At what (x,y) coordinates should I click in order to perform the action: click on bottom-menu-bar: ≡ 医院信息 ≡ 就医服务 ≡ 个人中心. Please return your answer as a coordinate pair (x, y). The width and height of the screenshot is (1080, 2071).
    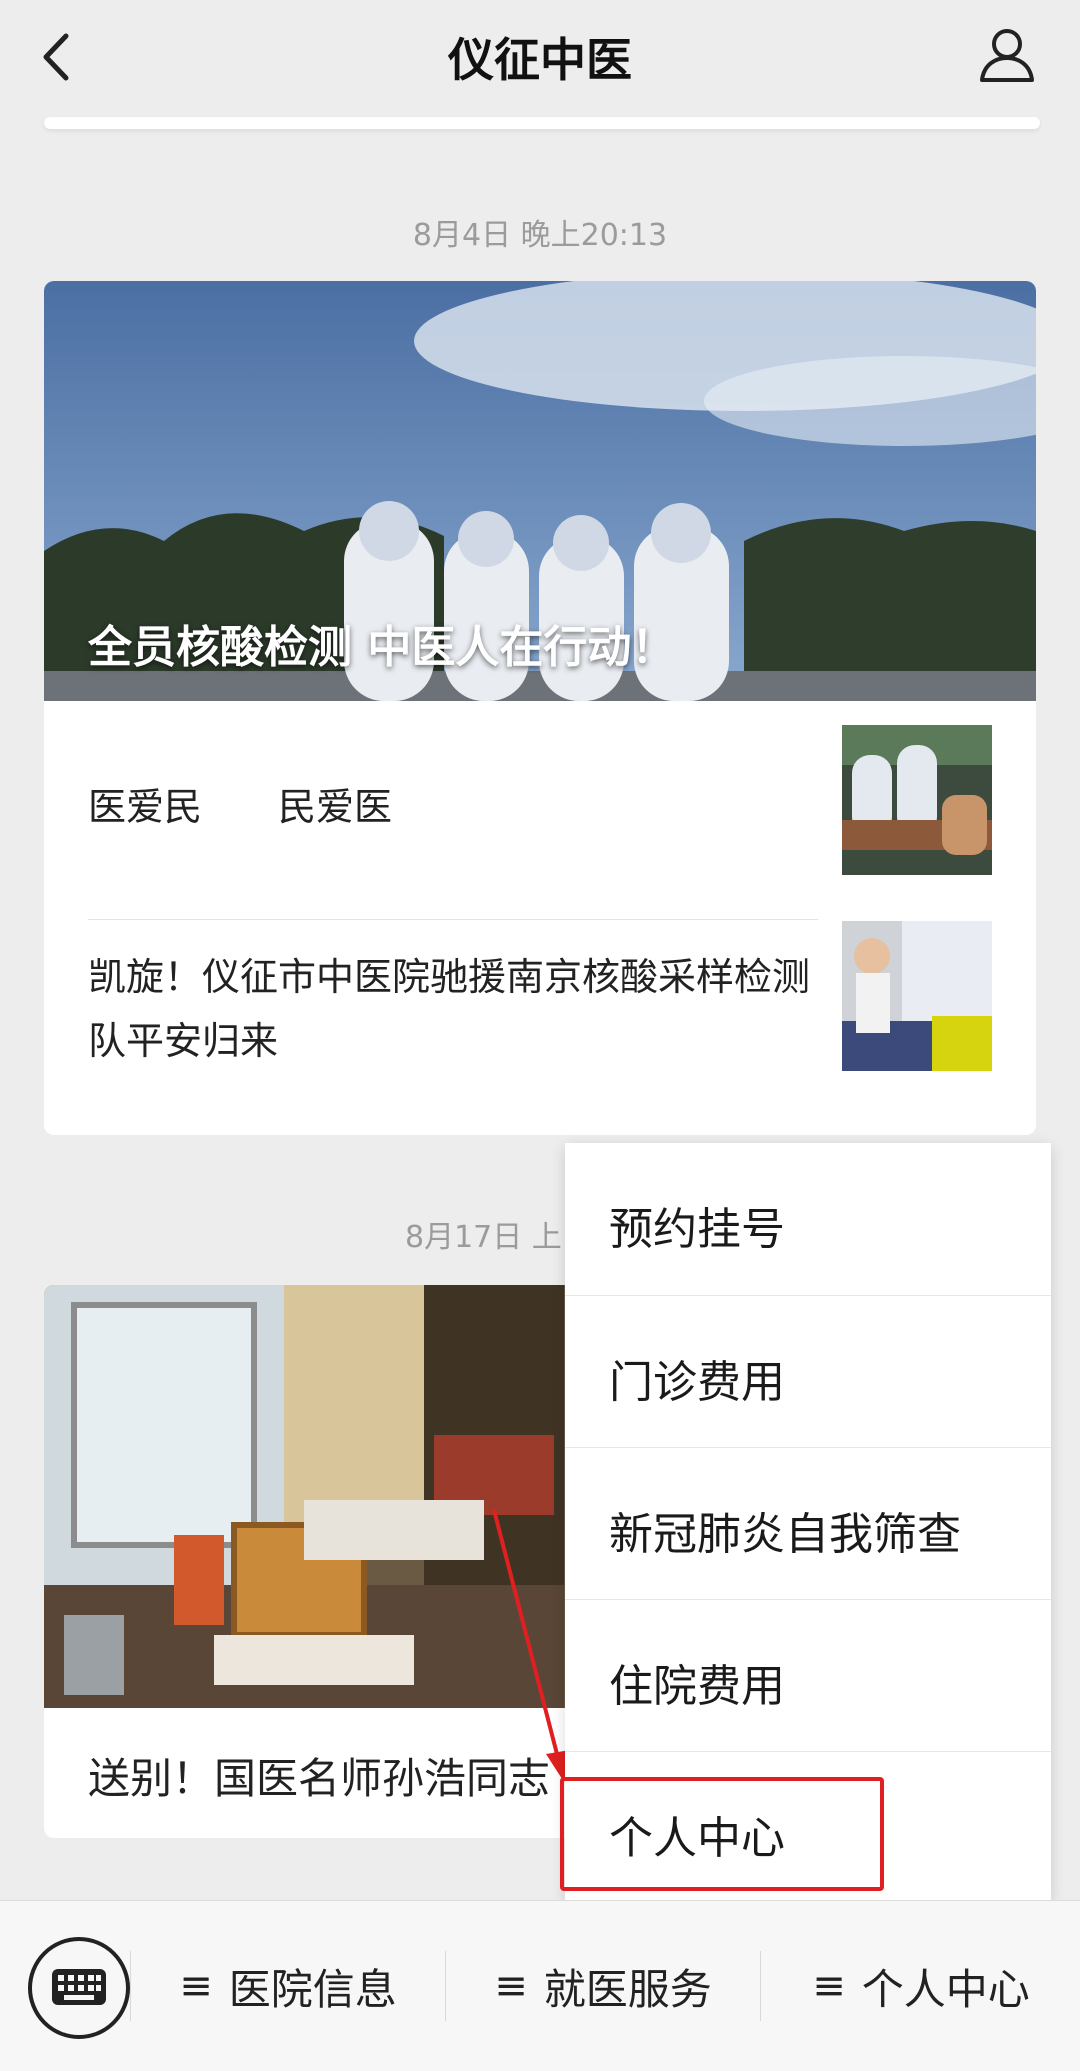
    Looking at the image, I should click on (540, 1985).